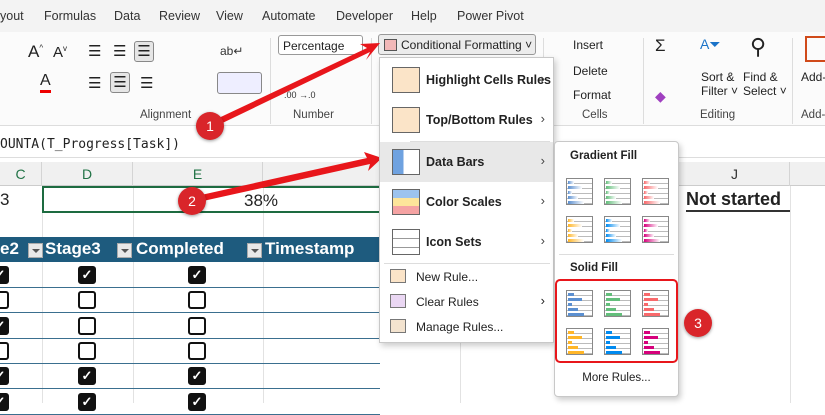 This screenshot has width=825, height=415. What do you see at coordinates (398, 276) in the screenshot?
I see `new-rule-icon` at bounding box center [398, 276].